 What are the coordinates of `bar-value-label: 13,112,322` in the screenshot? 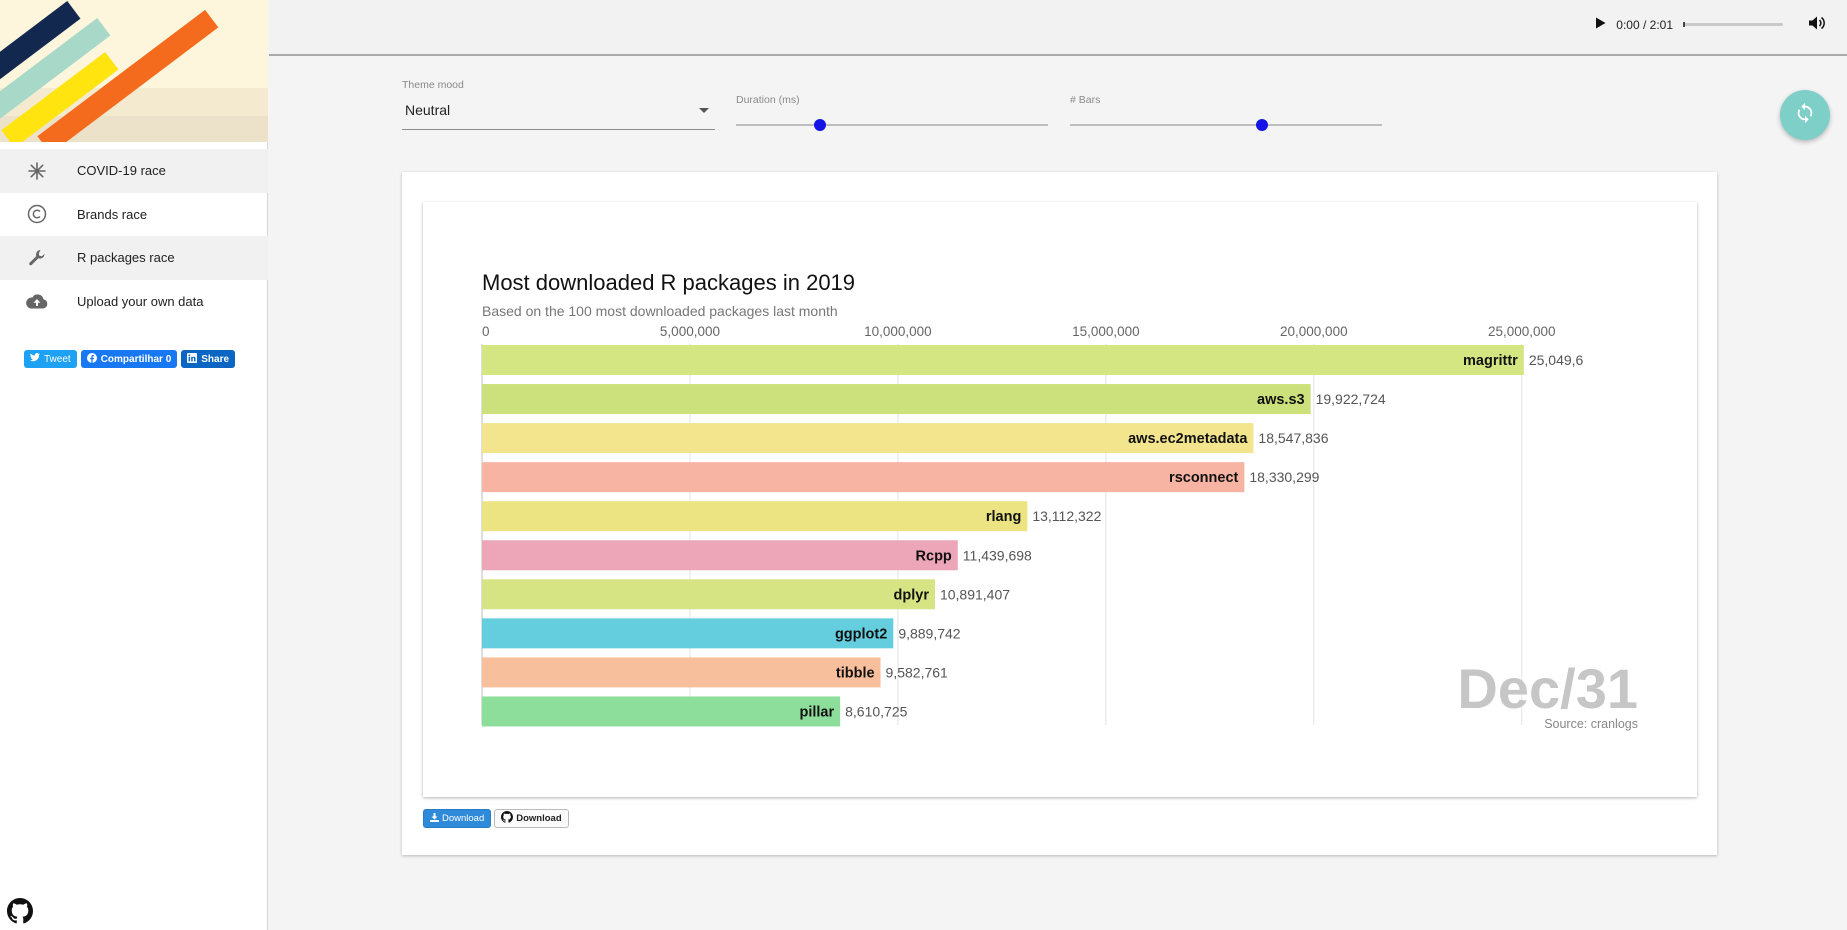 It's located at (1066, 516).